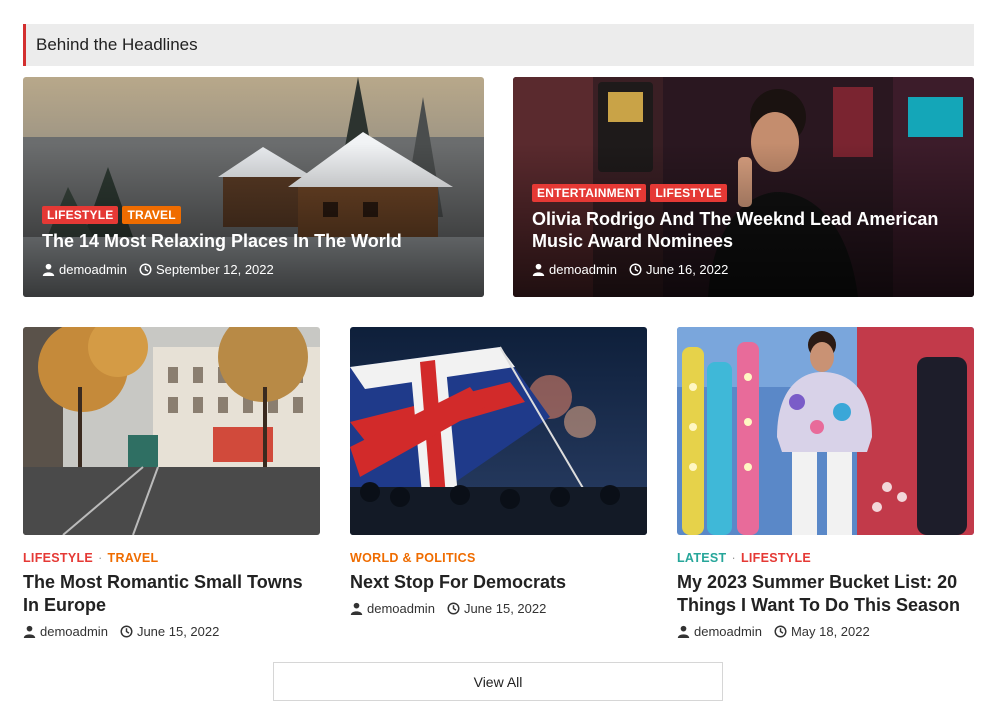 This screenshot has height=719, width=993. I want to click on section-title: Behind the Headlines, so click(117, 44).